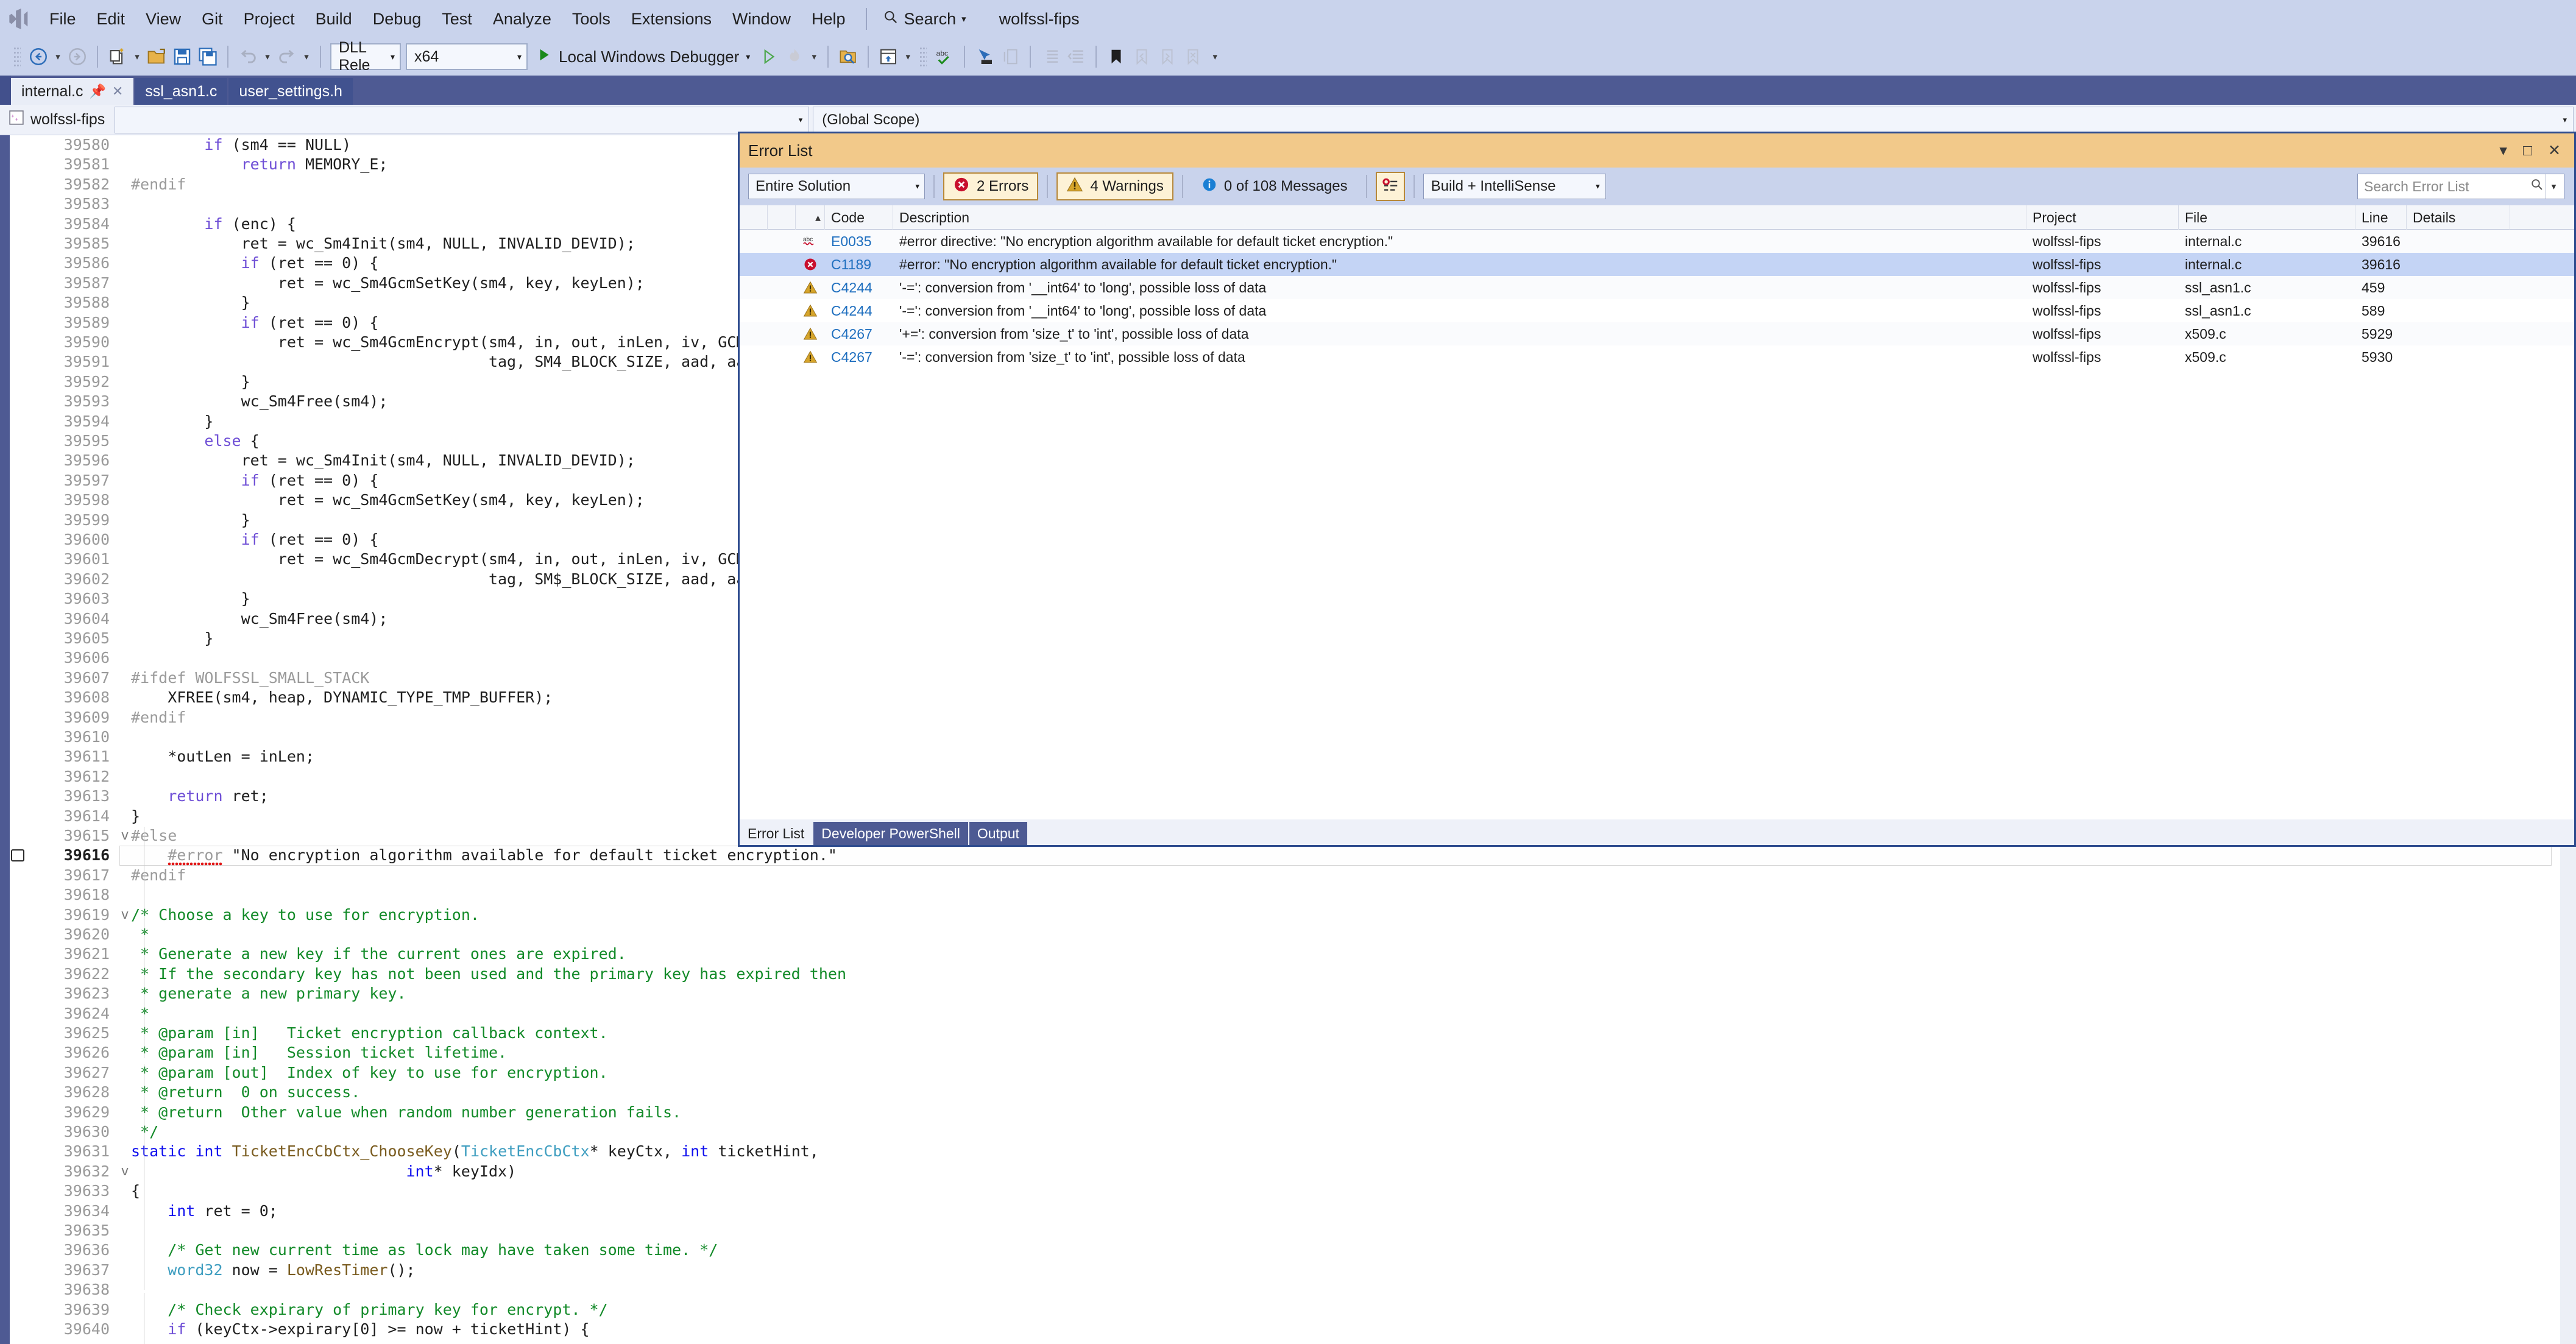 The height and width of the screenshot is (1344, 2576). I want to click on global-search-button: Search ▾, so click(924, 19).